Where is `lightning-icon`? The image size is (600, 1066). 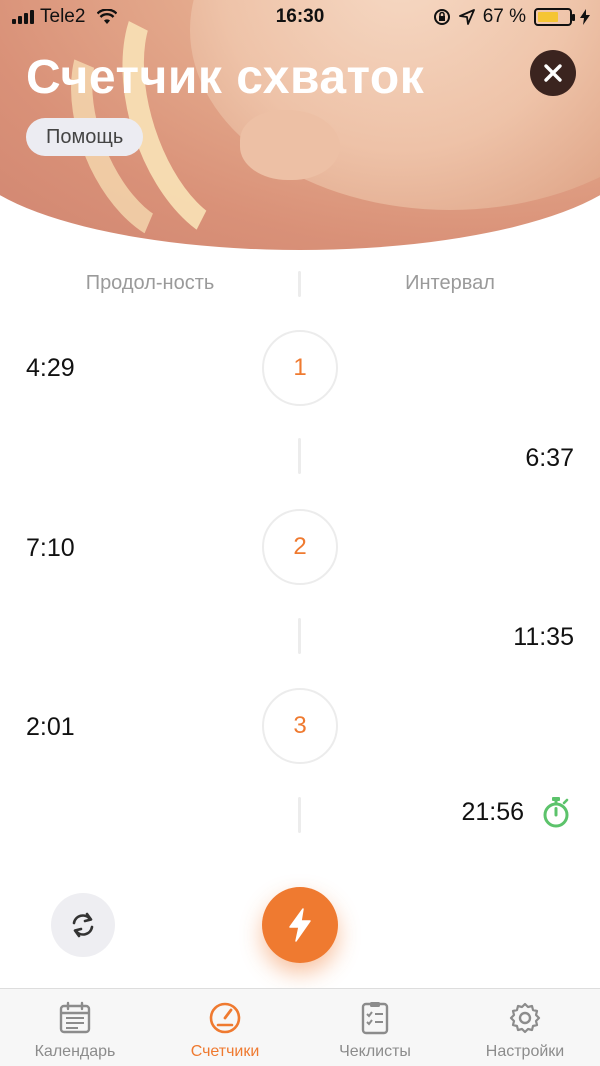 lightning-icon is located at coordinates (300, 925).